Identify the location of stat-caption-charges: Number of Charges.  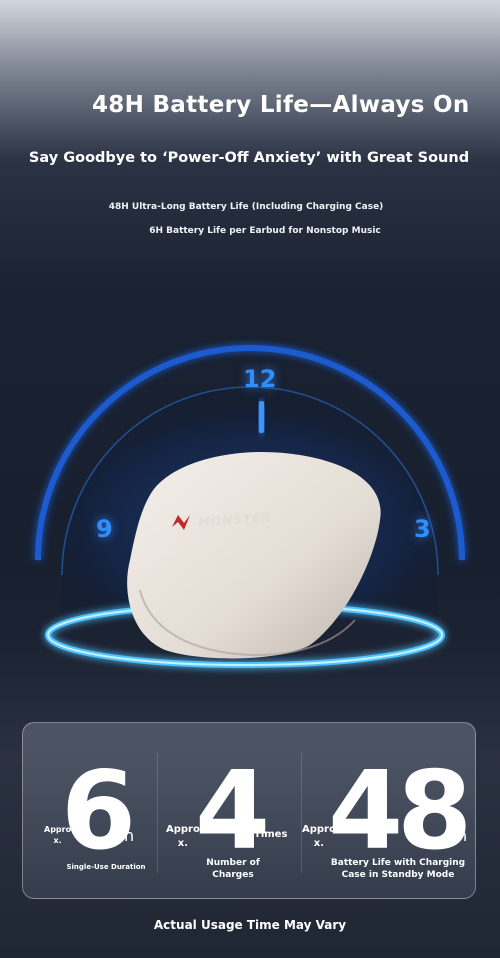
(233, 869).